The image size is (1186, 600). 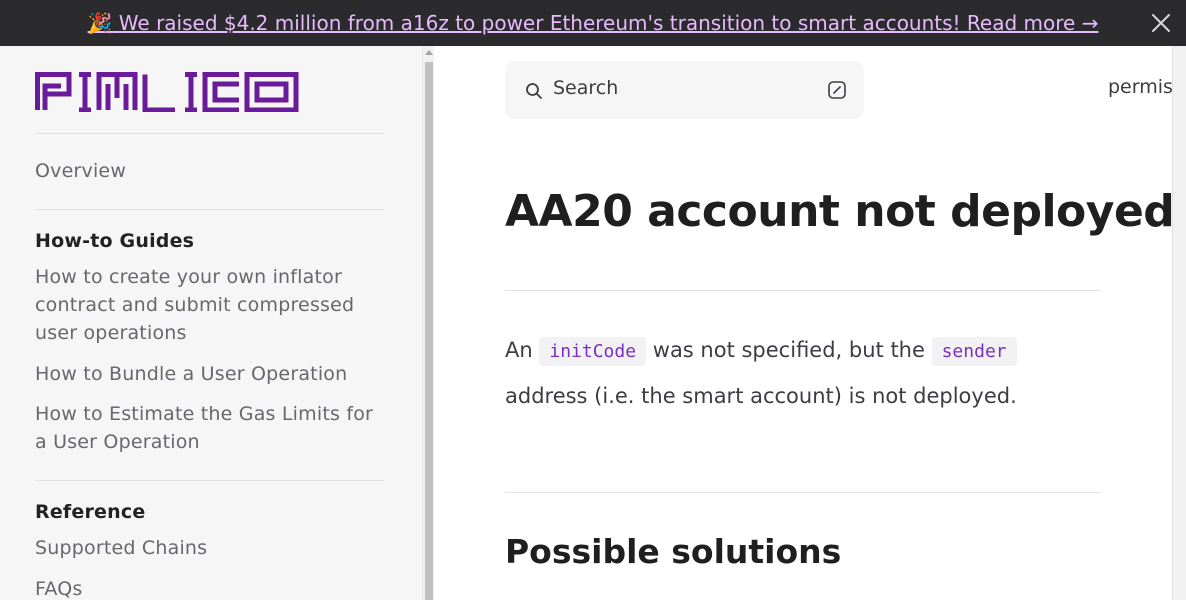 What do you see at coordinates (673, 551) in the screenshot?
I see `section-heading-possible-solutions: Possible solutions` at bounding box center [673, 551].